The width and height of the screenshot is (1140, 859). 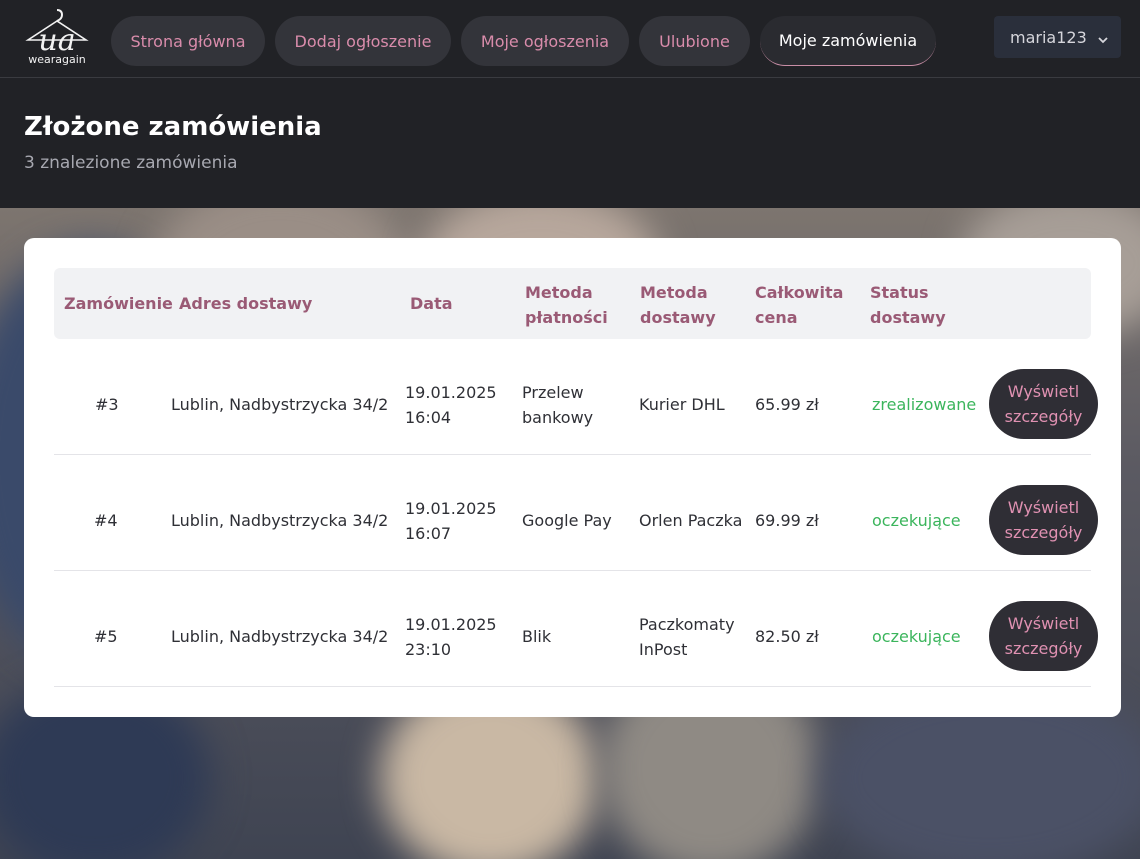 I want to click on payment-method: Google Pay, so click(x=567, y=520).